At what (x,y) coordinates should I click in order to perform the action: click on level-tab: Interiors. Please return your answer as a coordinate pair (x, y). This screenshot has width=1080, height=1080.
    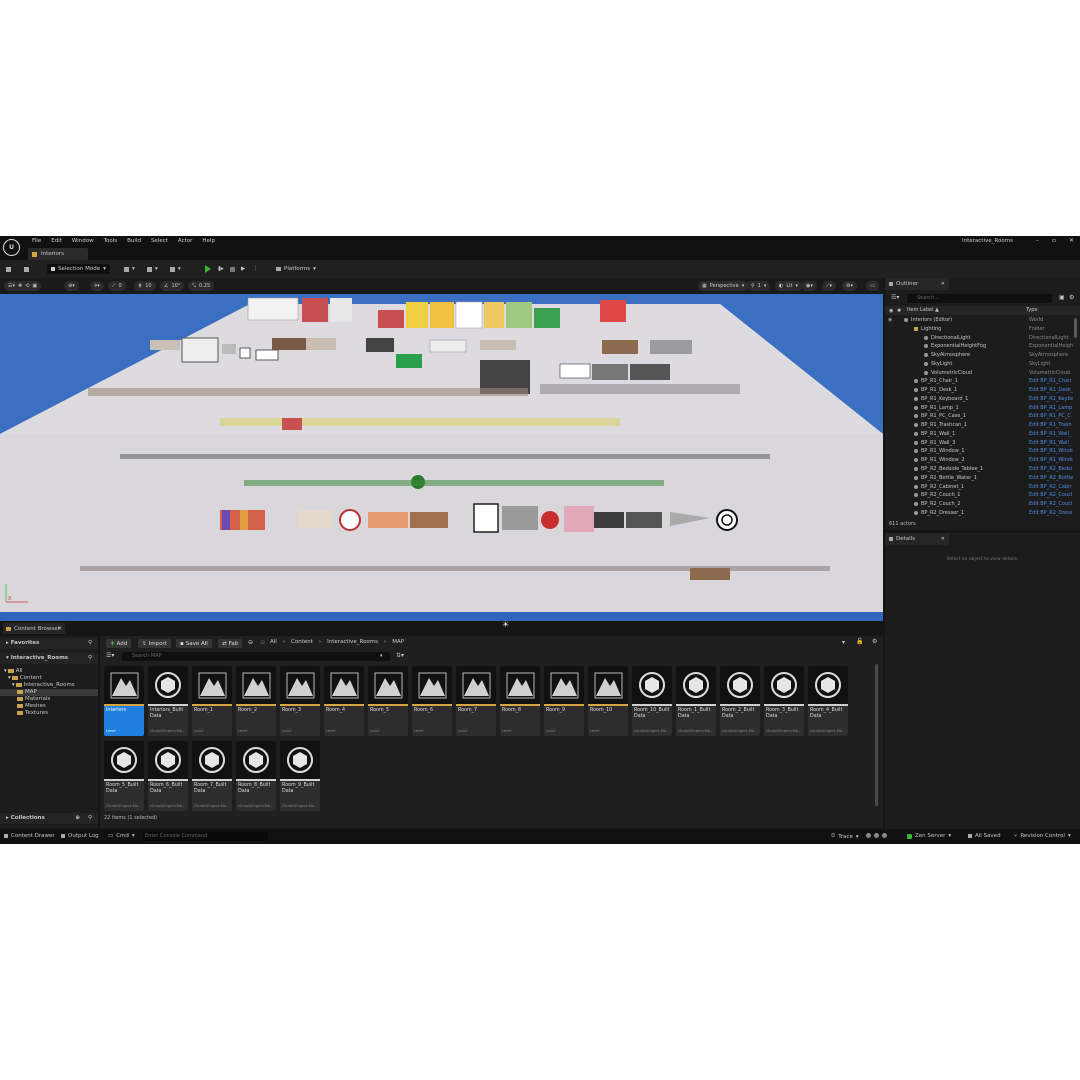
    Looking at the image, I should click on (58, 254).